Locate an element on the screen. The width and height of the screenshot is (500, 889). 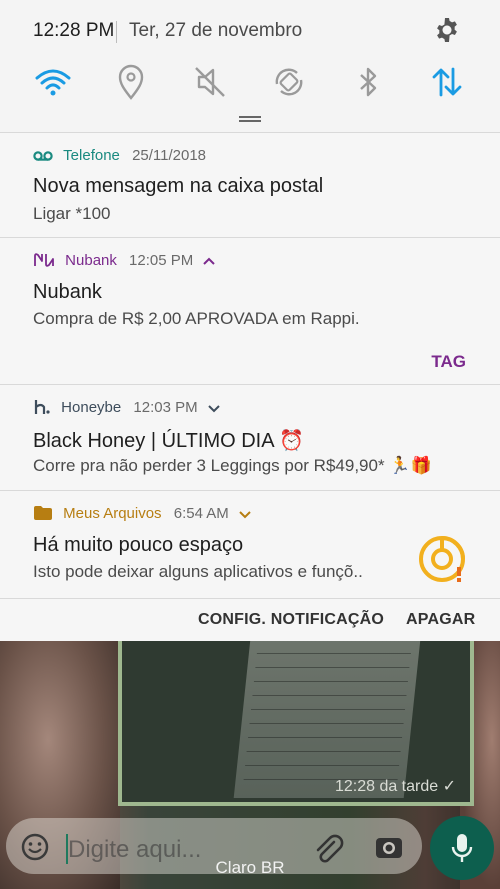
divider is located at coordinates (116, 32).